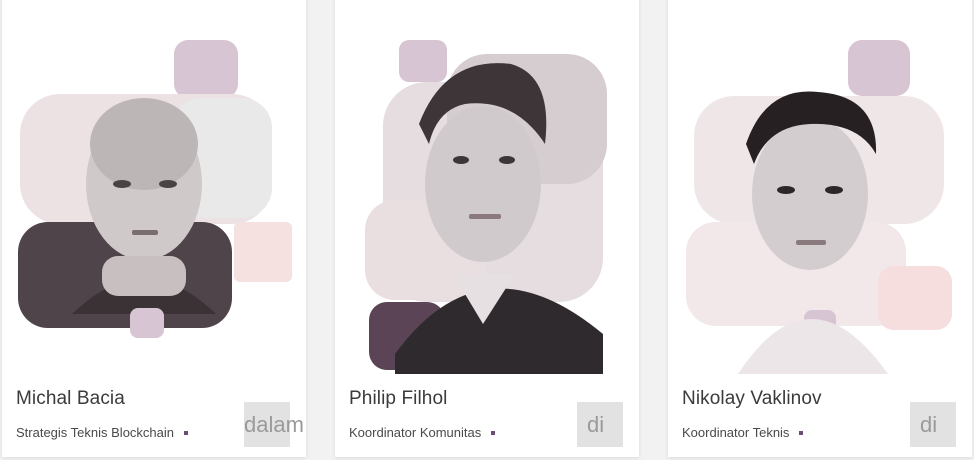 The image size is (974, 460). Describe the element at coordinates (415, 432) in the screenshot. I see `member-role-text: Koordinator Komunitas` at that location.